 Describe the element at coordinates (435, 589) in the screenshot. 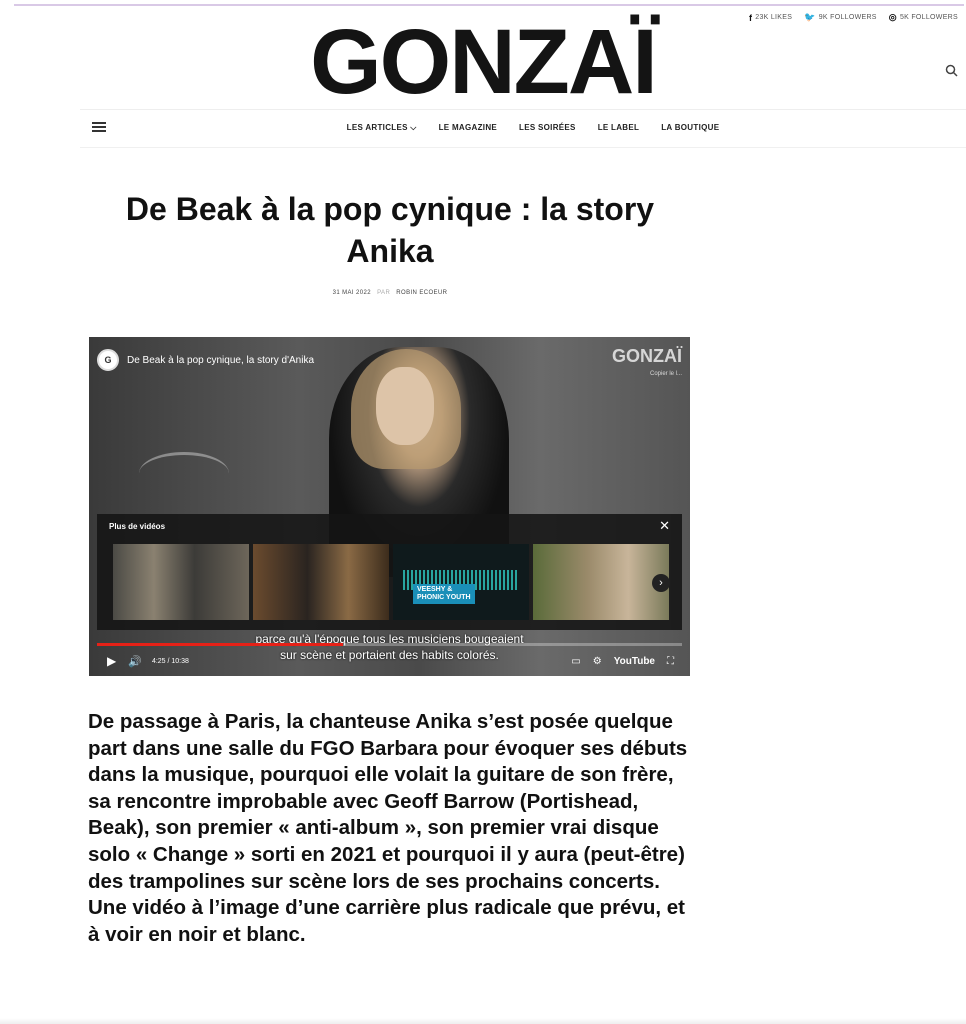

I see `thumbnail-label-line1: VEESHY &` at that location.